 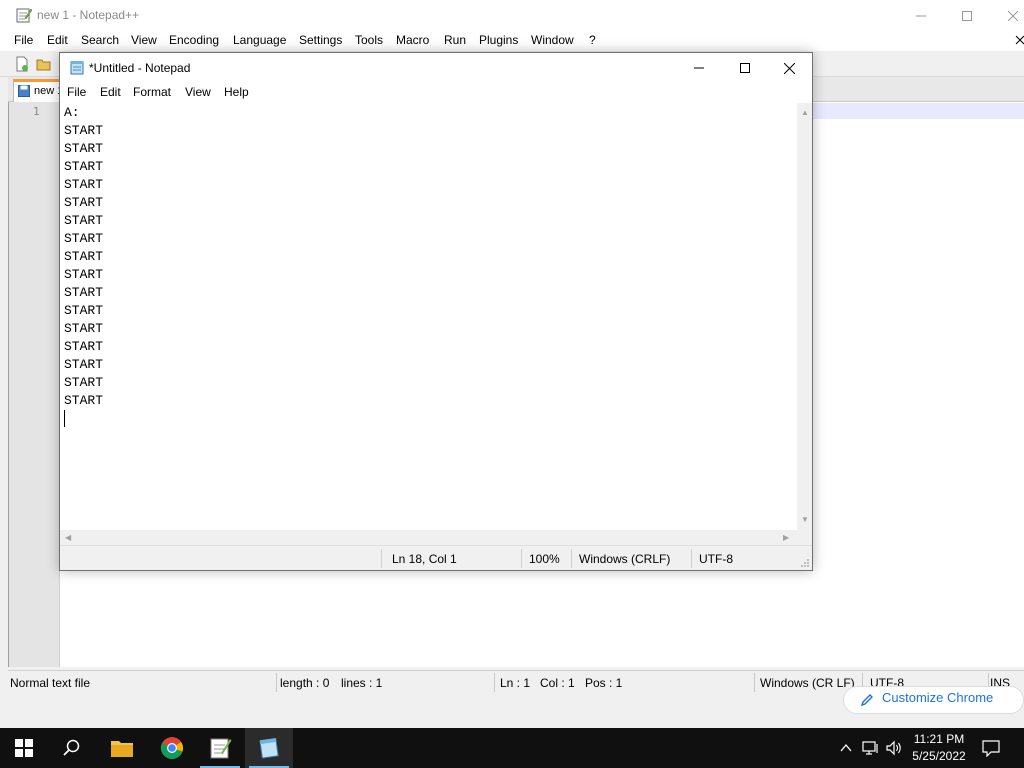 I want to click on npp-status-col: Col : 1, so click(x=557, y=683).